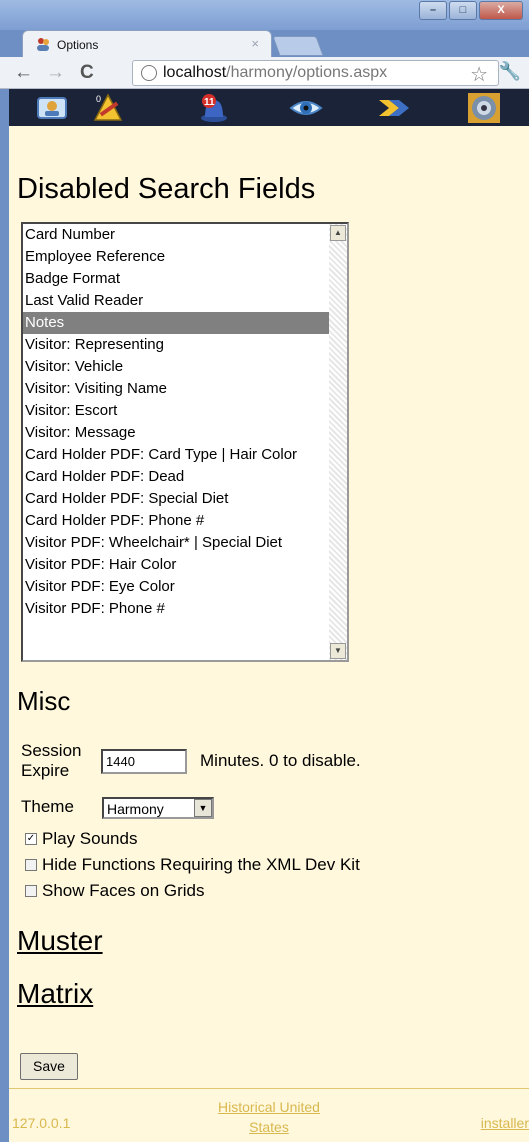  I want to click on list-item: Visitor: Vehicle, so click(177, 367).